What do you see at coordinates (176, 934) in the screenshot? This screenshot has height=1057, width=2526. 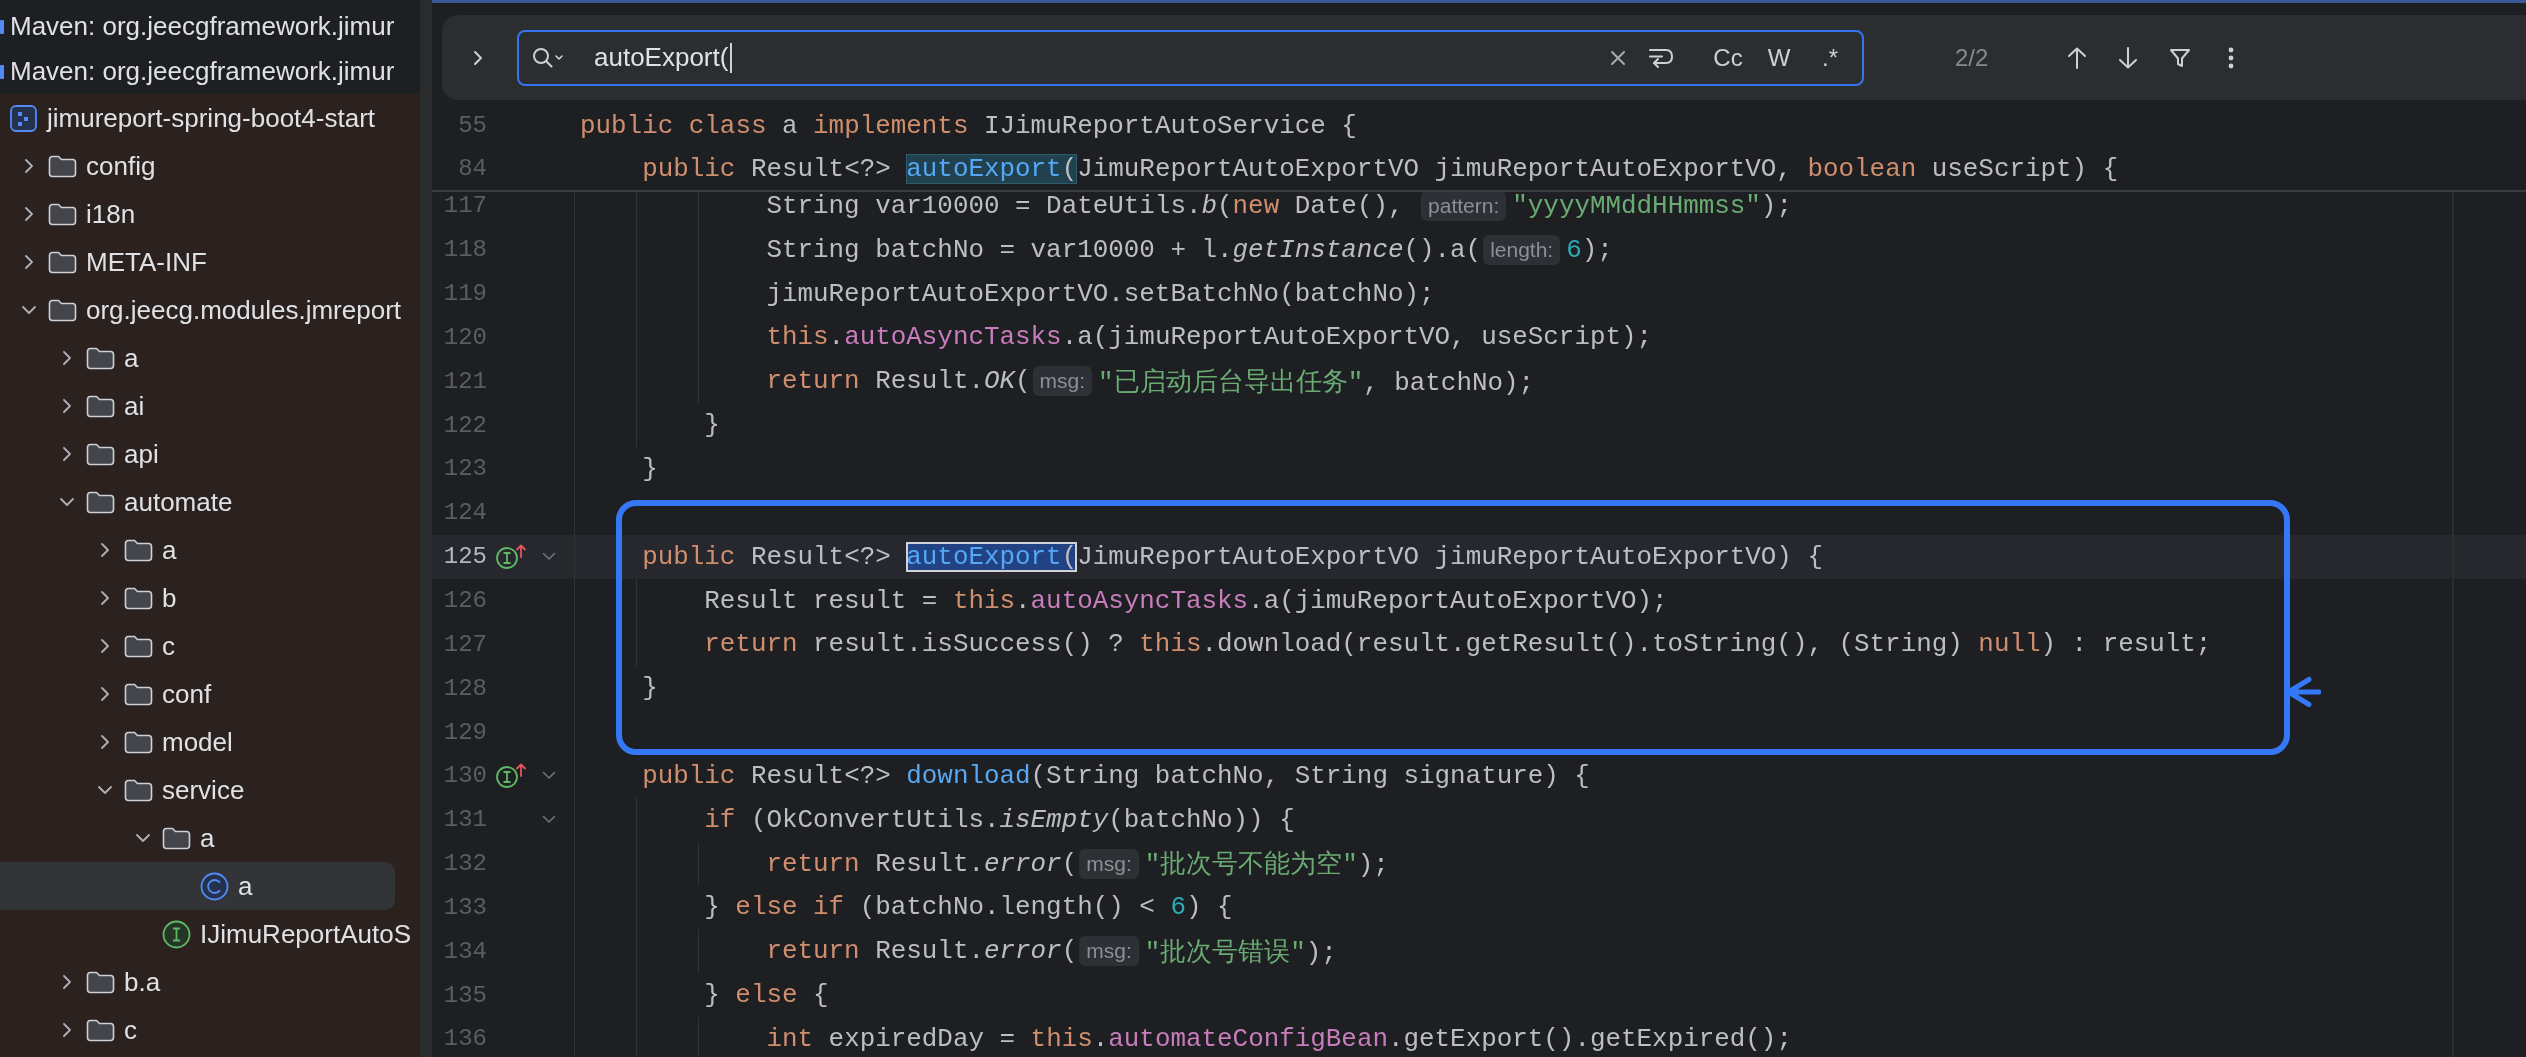 I see `interface-icon` at bounding box center [176, 934].